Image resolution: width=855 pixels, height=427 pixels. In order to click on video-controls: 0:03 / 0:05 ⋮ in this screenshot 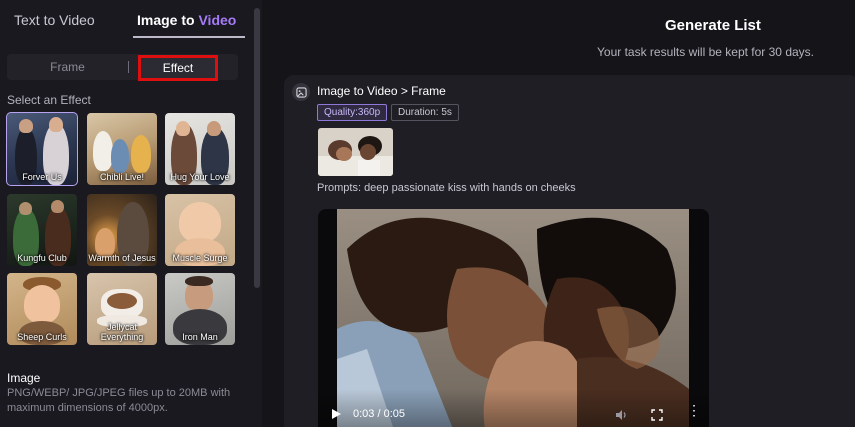, I will do `click(513, 408)`.